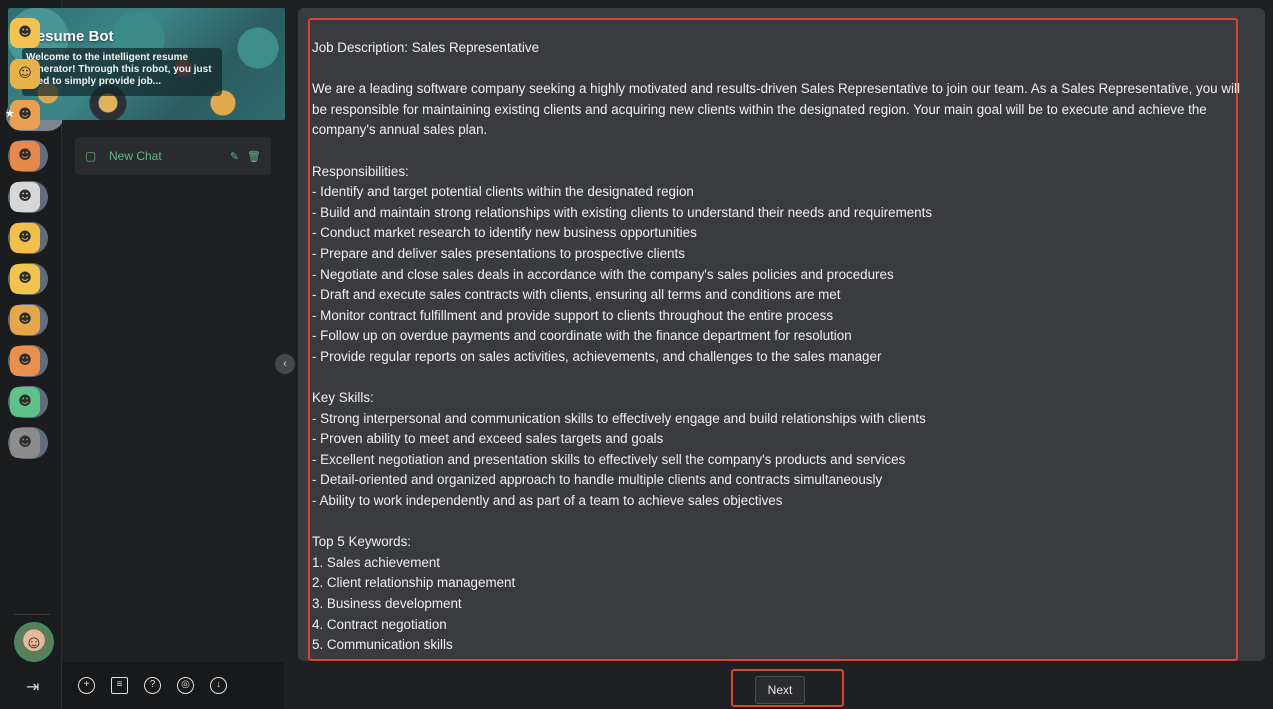 This screenshot has height=709, width=1273. I want to click on bot-avatar-9: ☻, so click(34, 360).